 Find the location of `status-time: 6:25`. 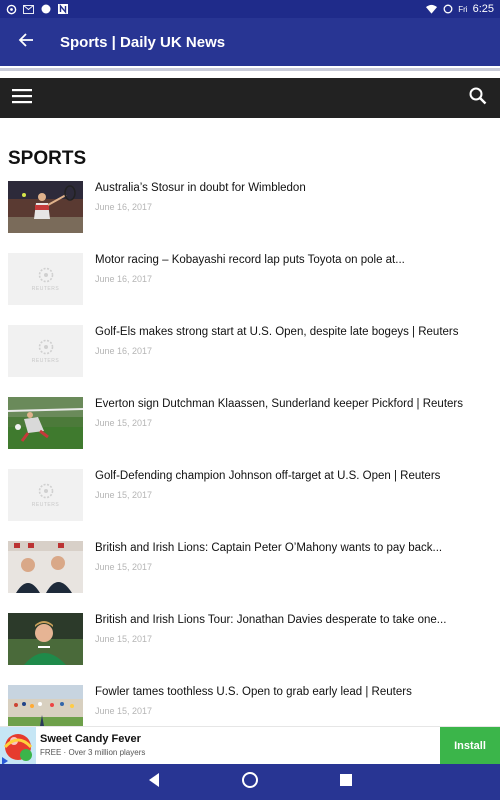

status-time: 6:25 is located at coordinates (483, 9).